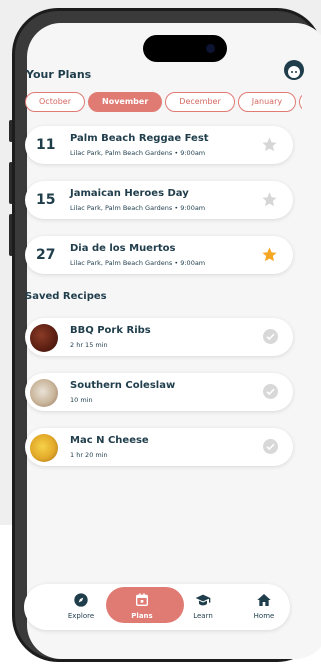 This screenshot has height=664, width=321. What do you see at coordinates (185, 48) in the screenshot?
I see `dynamic-island` at bounding box center [185, 48].